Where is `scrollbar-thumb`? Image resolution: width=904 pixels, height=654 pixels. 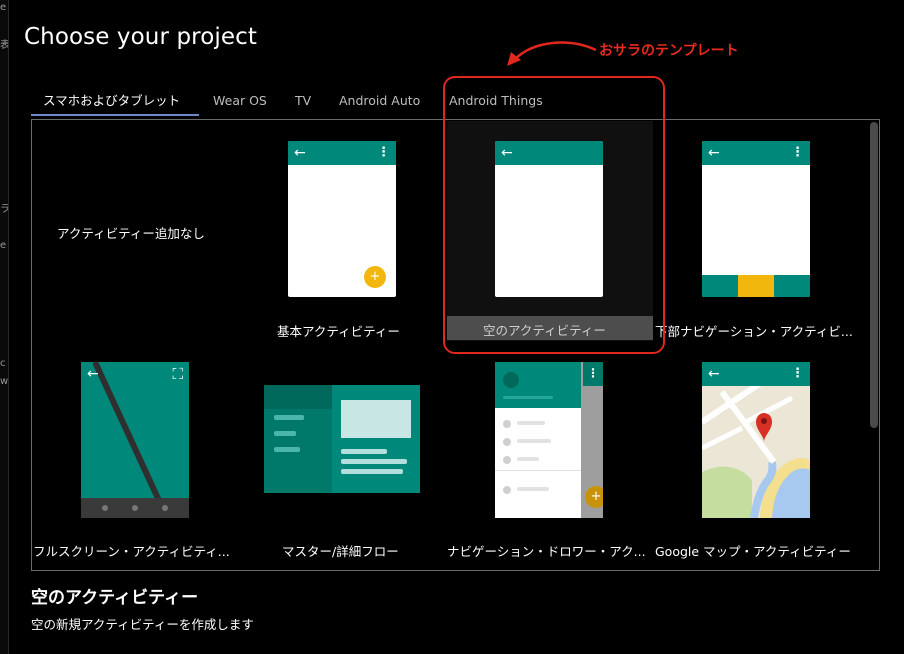
scrollbar-thumb is located at coordinates (874, 275).